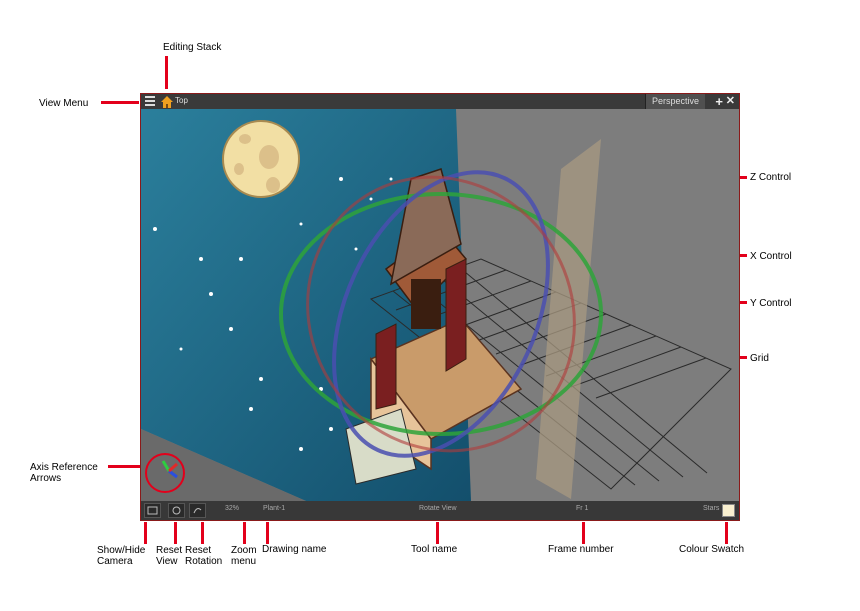 The image size is (860, 611). I want to click on callout-tool-name: Tool name, so click(439, 549).